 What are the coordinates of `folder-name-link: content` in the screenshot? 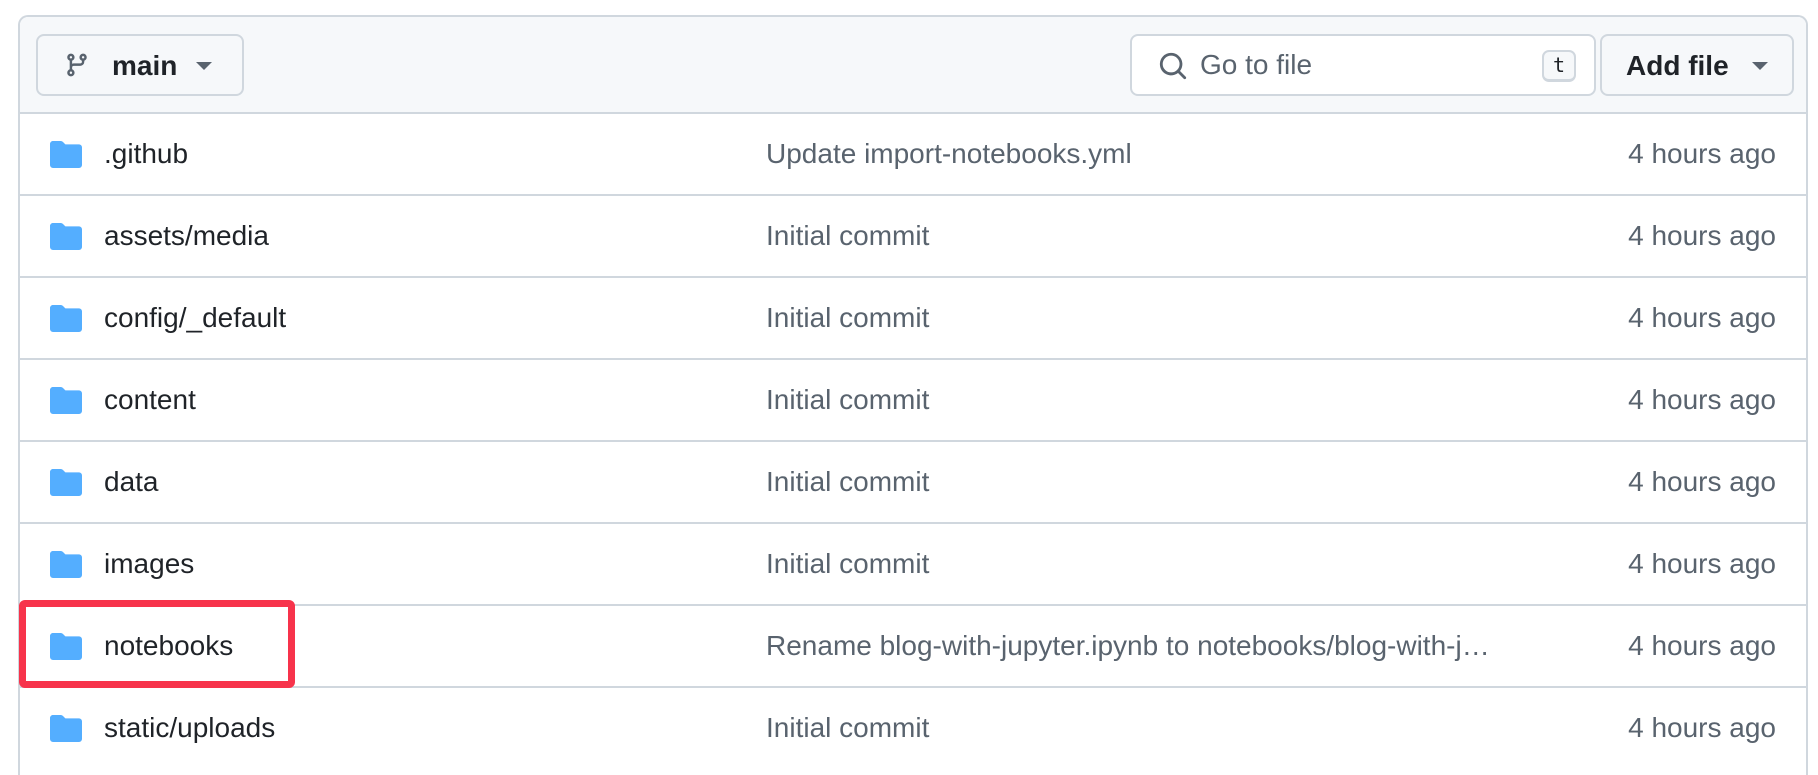 It's located at (150, 400).